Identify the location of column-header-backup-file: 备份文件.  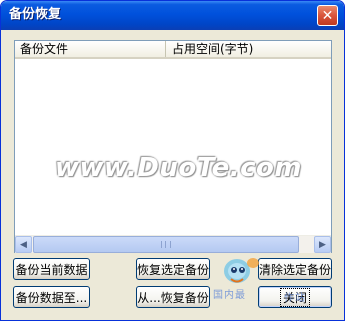
(90, 49).